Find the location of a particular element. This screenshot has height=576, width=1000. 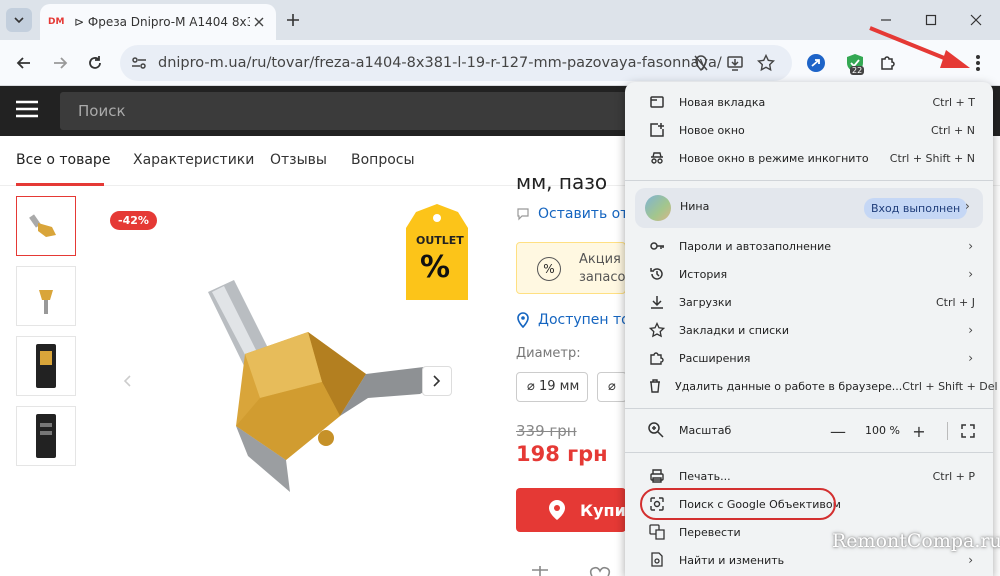

new-tab-icon is located at coordinates (657, 102).